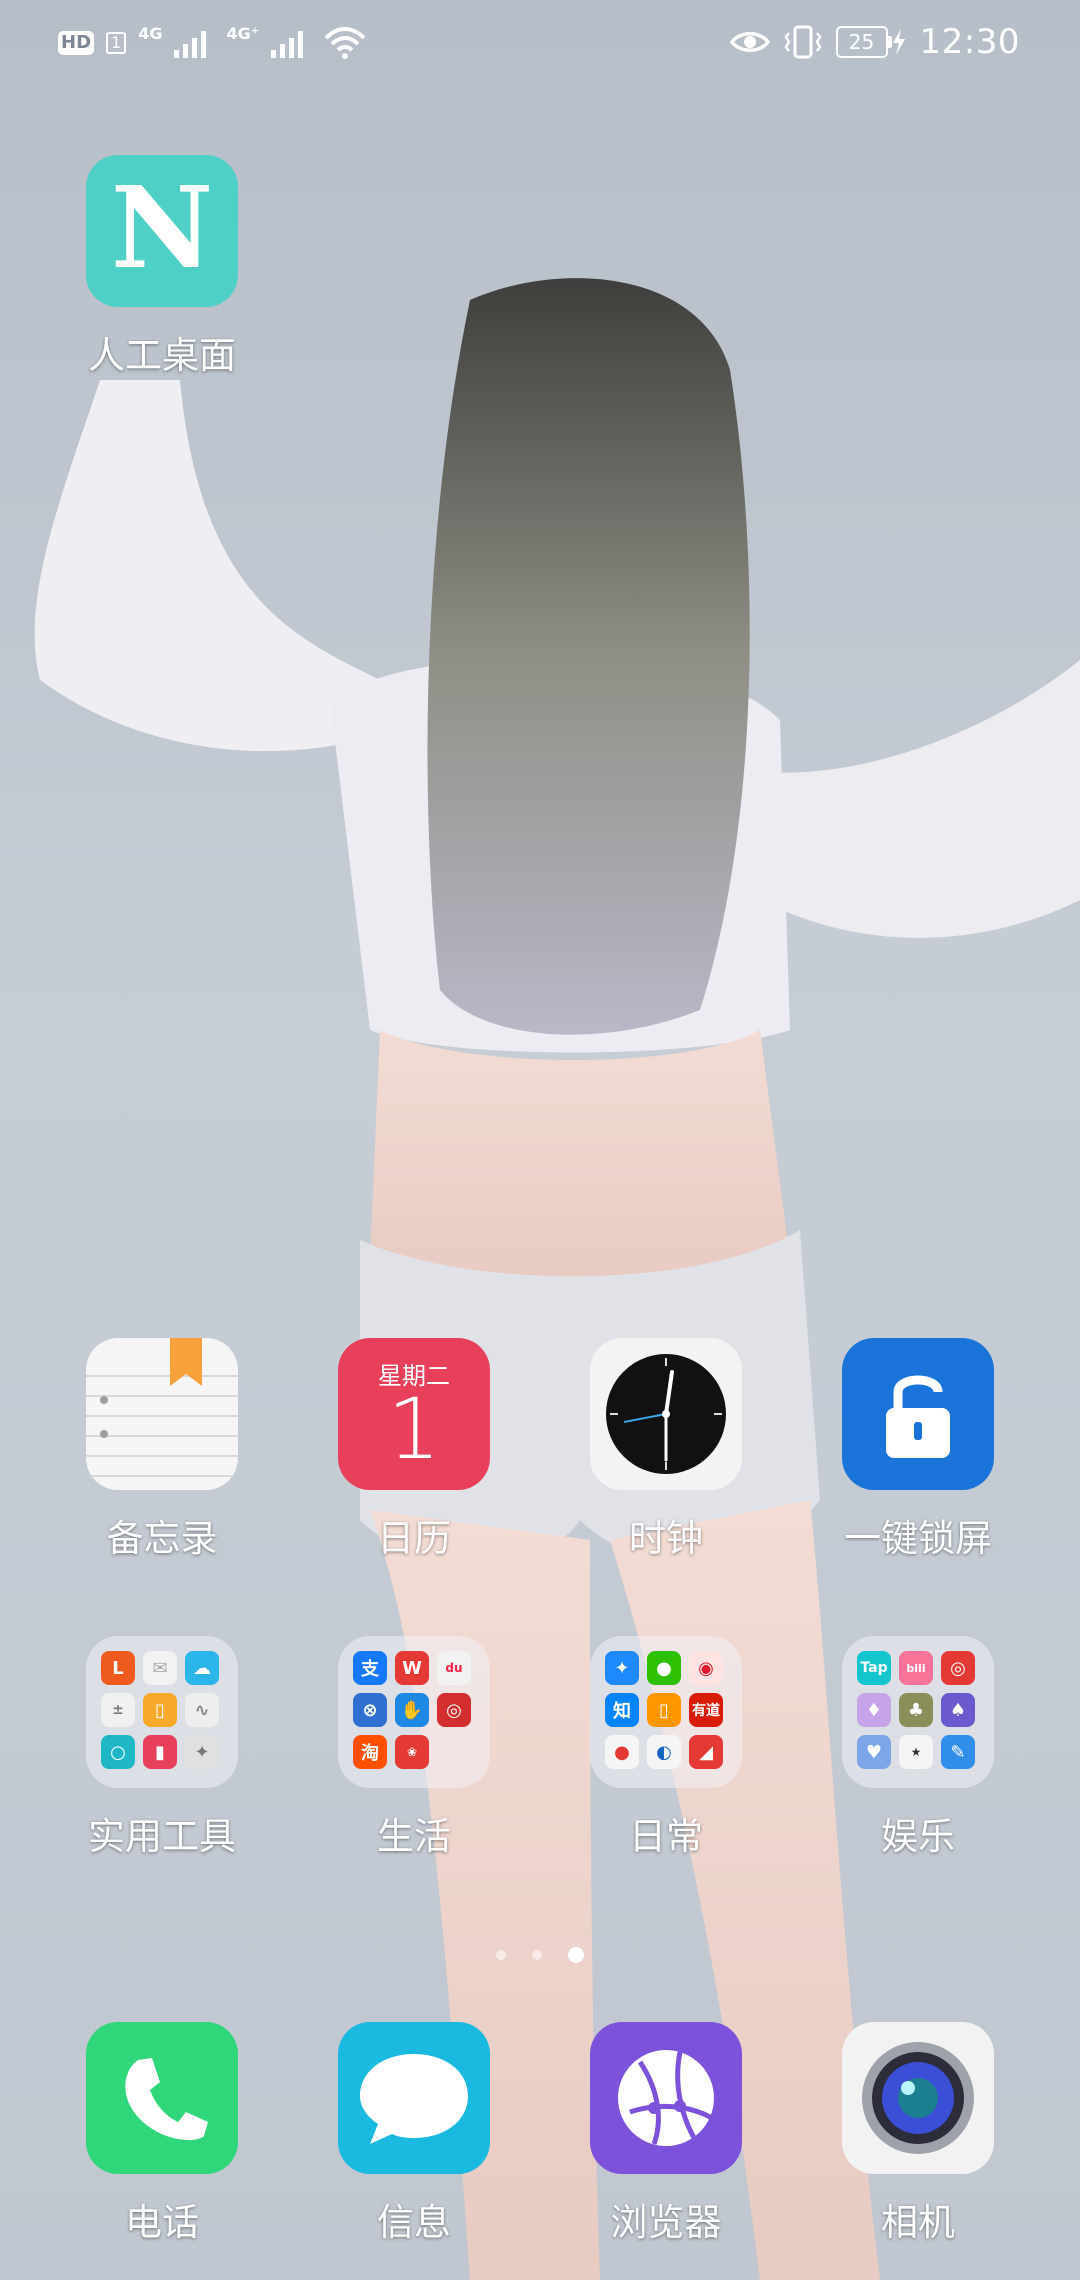 The height and width of the screenshot is (2280, 1080). I want to click on hand-icon: ✋, so click(412, 1710).